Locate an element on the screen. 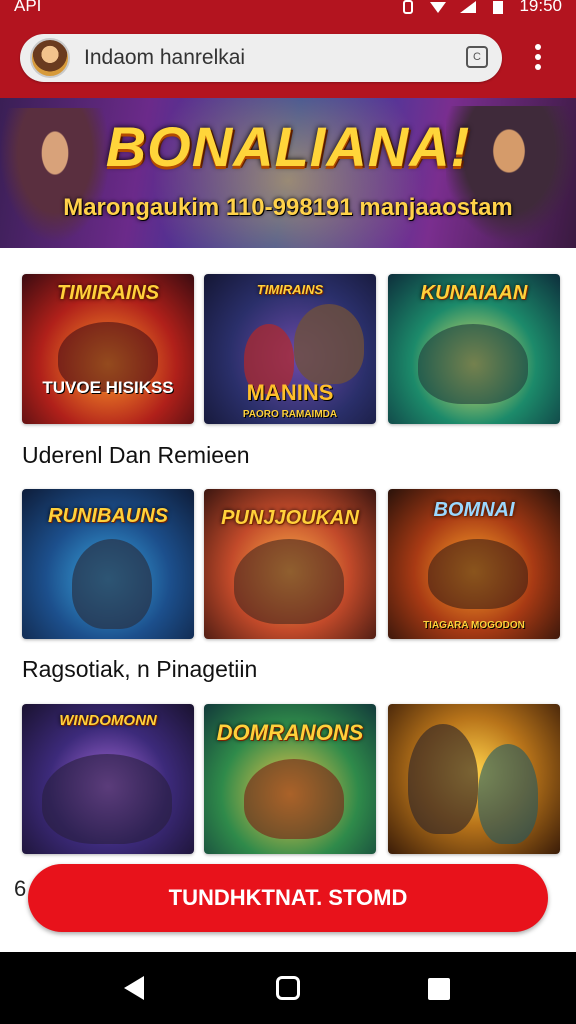 This screenshot has width=576, height=1024. avatar is located at coordinates (50, 58).